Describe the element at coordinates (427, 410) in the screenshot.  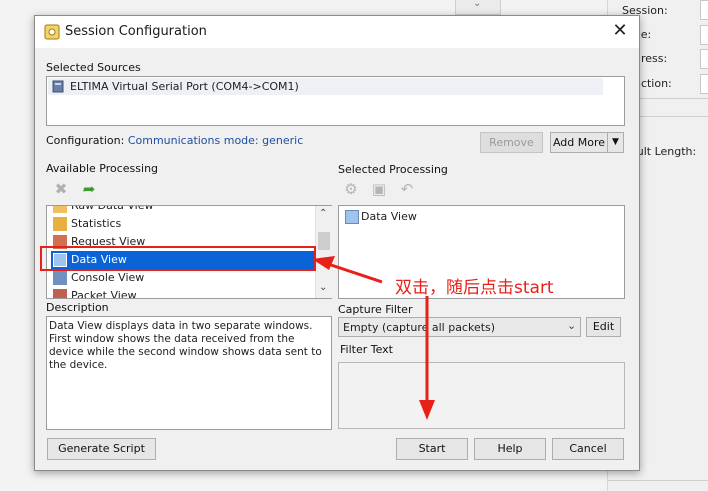
I see `annotation-arrowhead-start` at that location.